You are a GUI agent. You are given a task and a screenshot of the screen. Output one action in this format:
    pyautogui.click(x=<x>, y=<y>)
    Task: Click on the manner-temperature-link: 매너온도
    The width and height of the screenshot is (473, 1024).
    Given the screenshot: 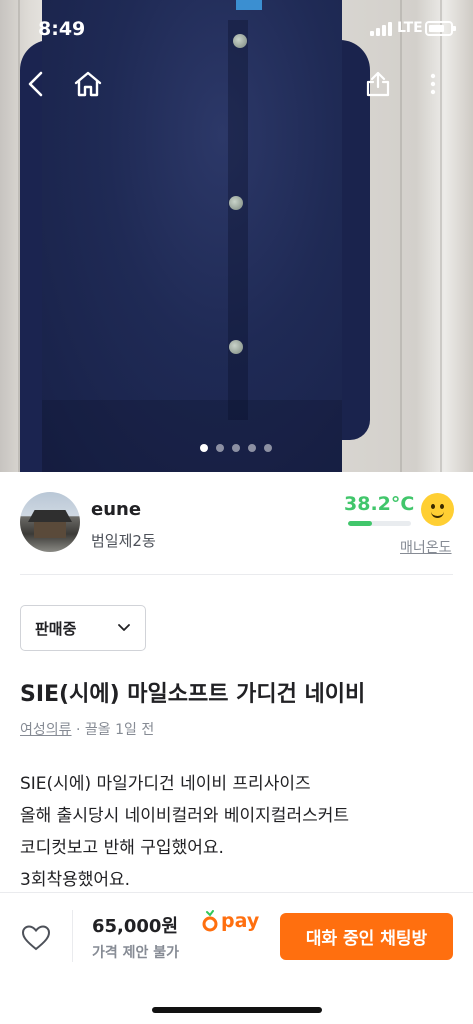 What is the action you would take?
    pyautogui.click(x=426, y=547)
    